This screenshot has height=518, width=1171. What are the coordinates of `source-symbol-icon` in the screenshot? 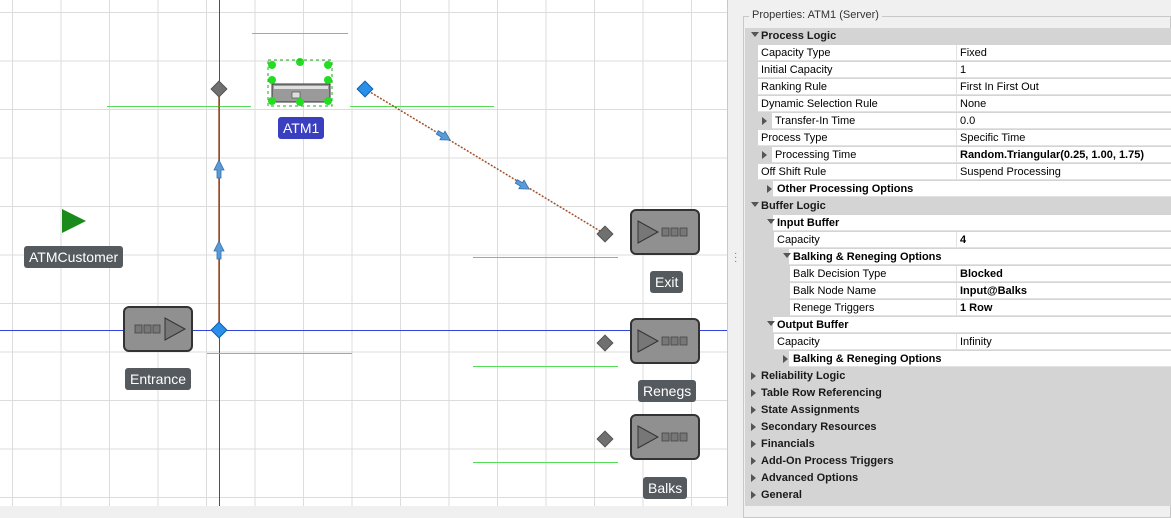 It's located at (160, 329).